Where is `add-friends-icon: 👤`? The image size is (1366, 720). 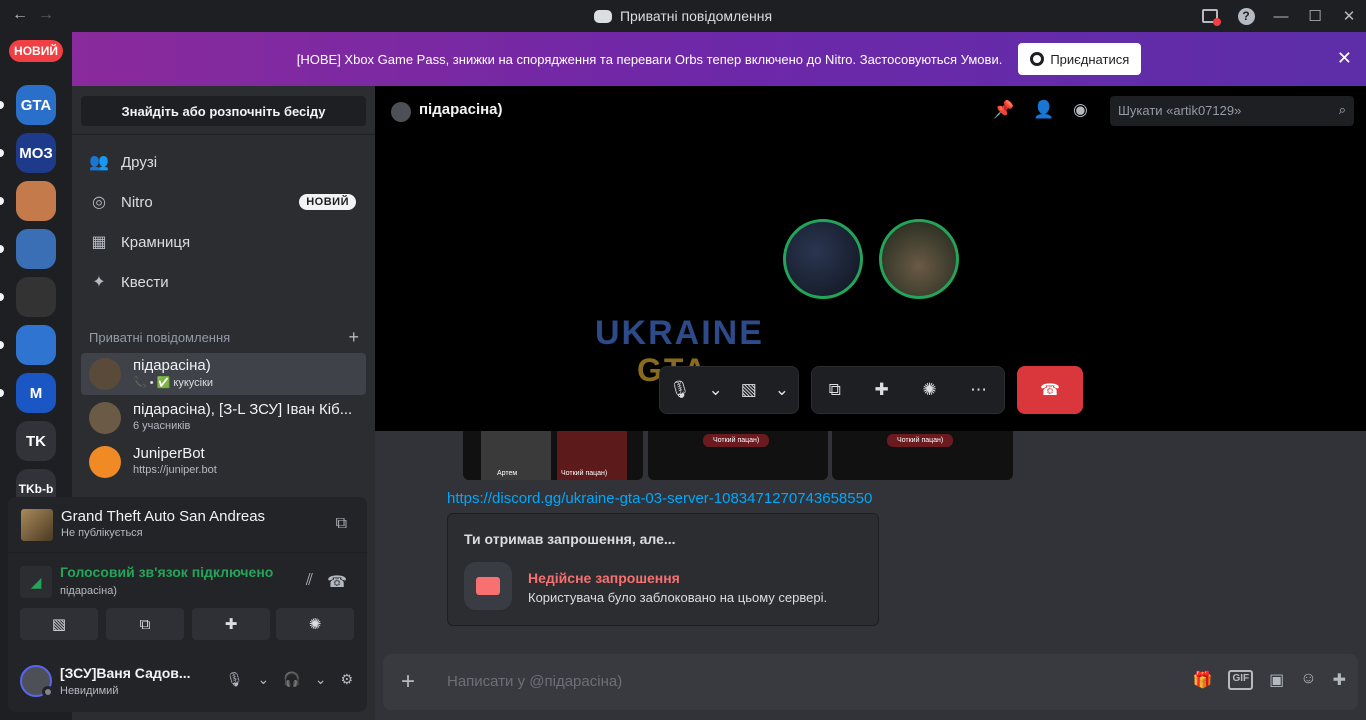
add-friends-icon: 👤 is located at coordinates (1043, 110).